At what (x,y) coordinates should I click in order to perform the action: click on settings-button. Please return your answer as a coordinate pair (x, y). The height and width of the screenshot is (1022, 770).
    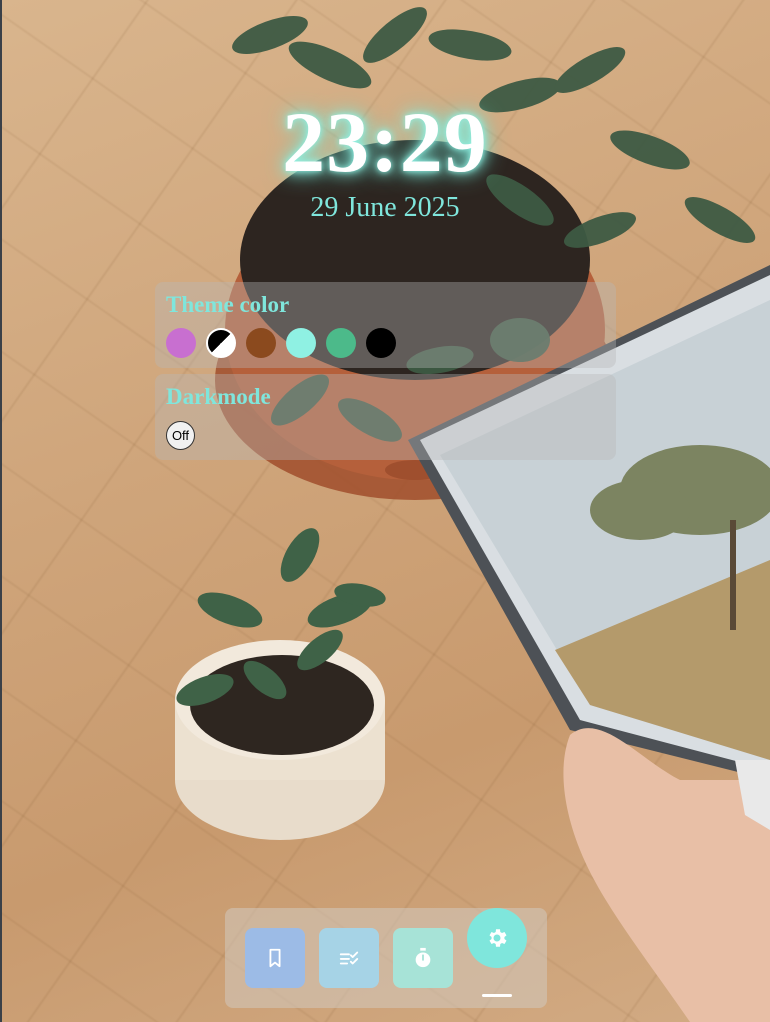
    Looking at the image, I should click on (497, 938).